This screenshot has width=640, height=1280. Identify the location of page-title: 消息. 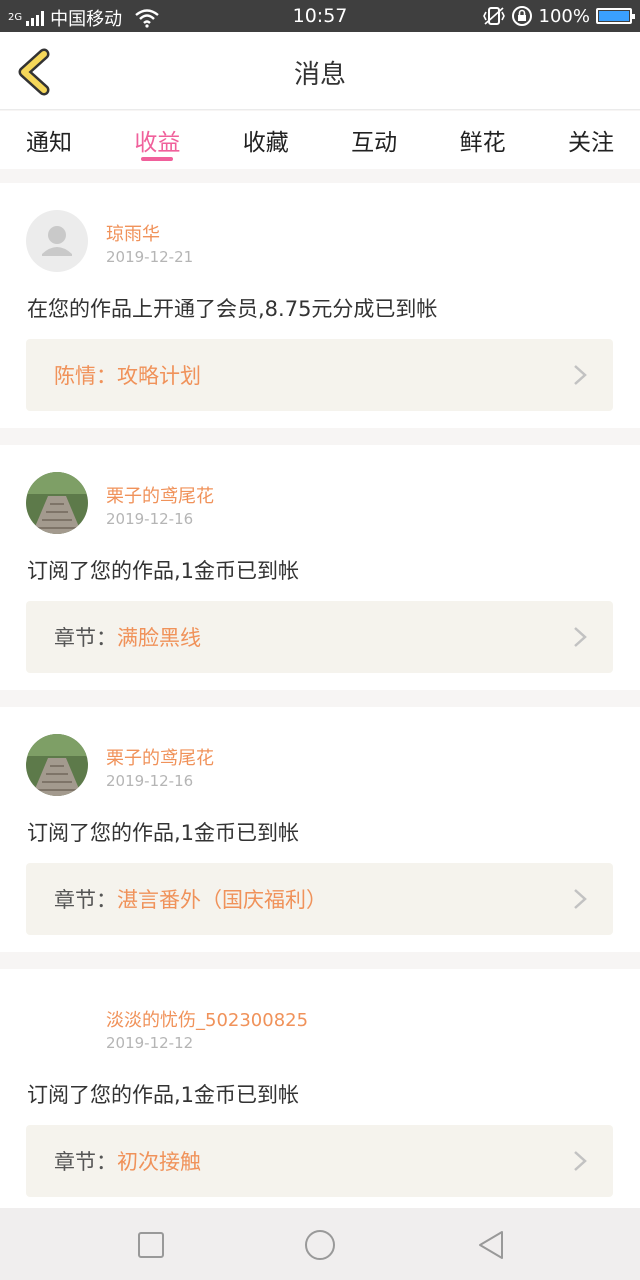
(319, 75).